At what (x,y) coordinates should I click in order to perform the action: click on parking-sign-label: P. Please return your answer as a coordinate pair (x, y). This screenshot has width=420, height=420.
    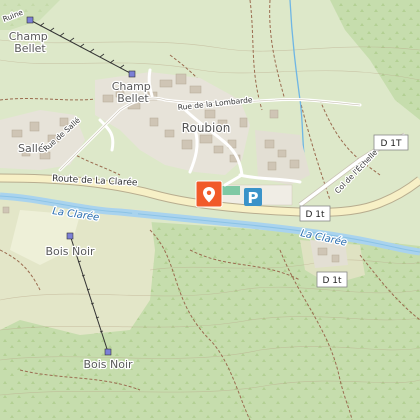
    Looking at the image, I should click on (253, 198).